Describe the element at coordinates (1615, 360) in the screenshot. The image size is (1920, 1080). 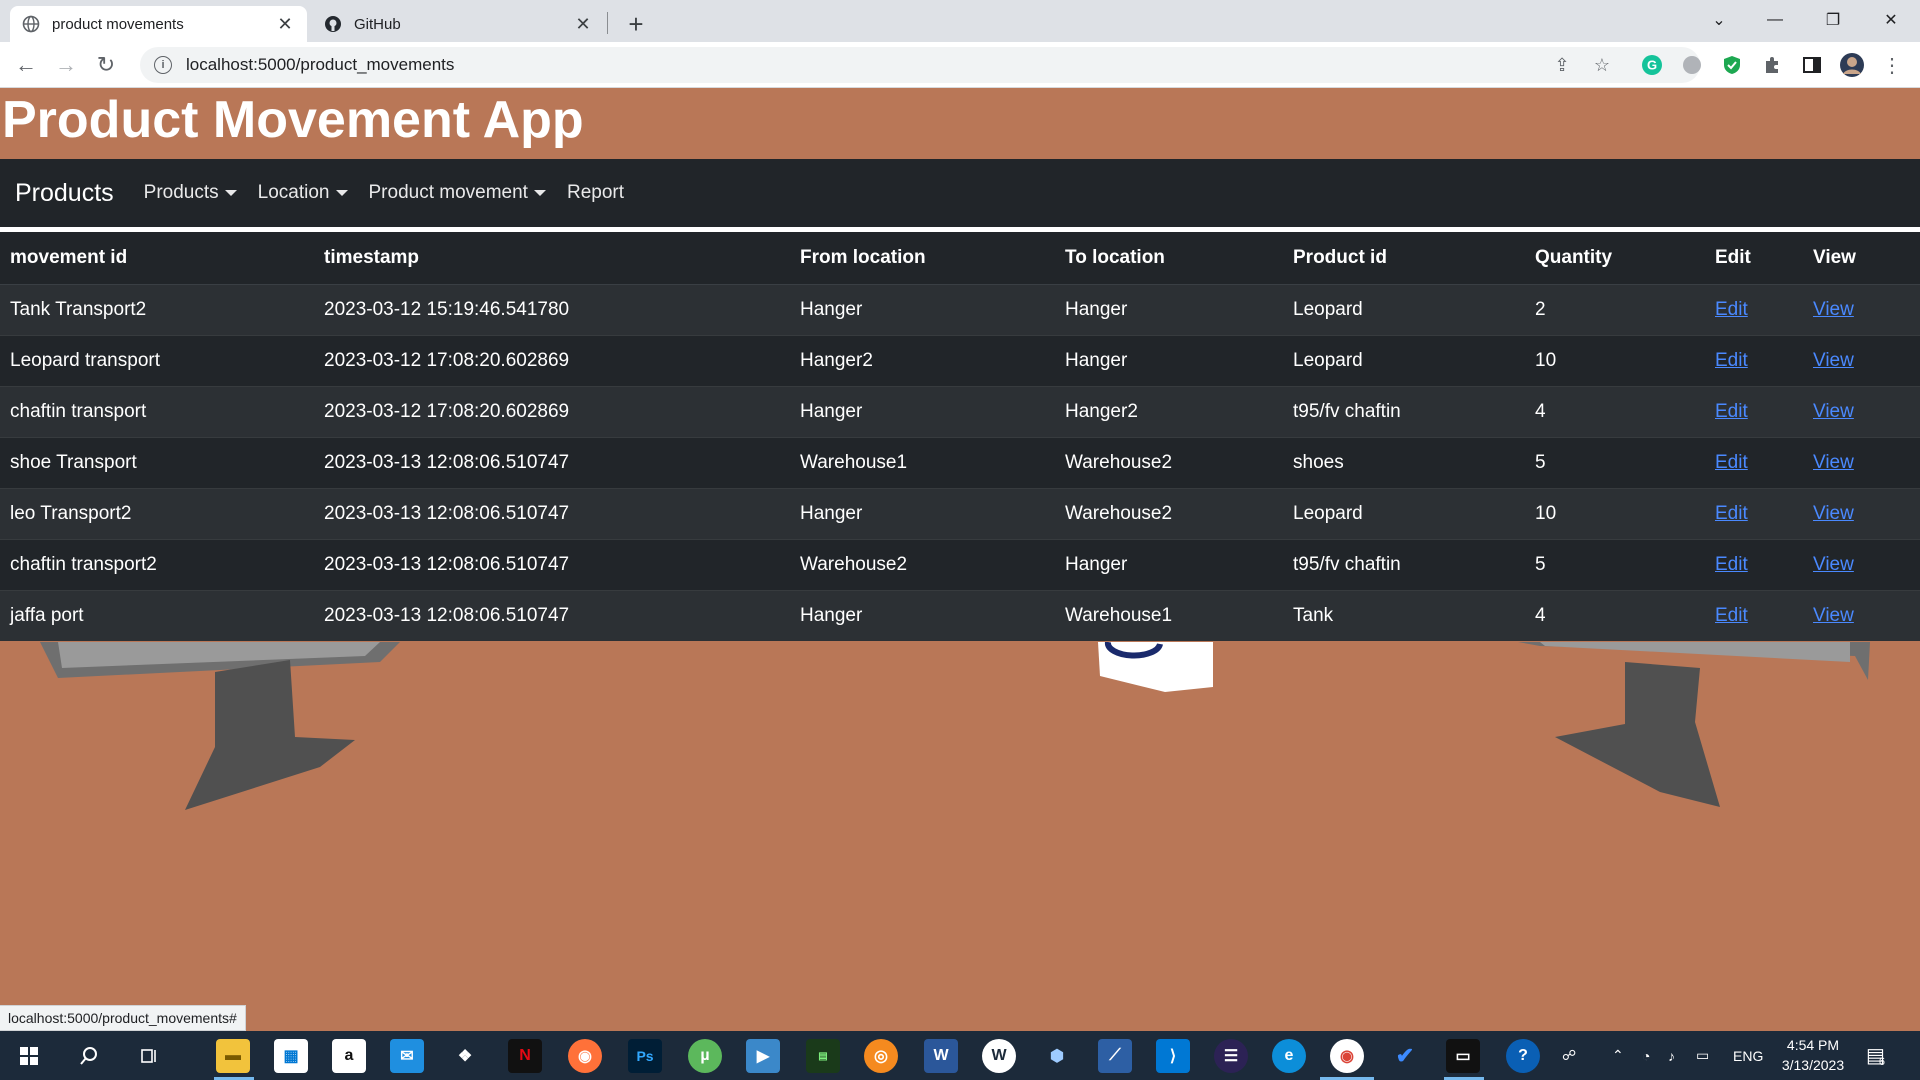
I see `quantity-cell: 10` at that location.